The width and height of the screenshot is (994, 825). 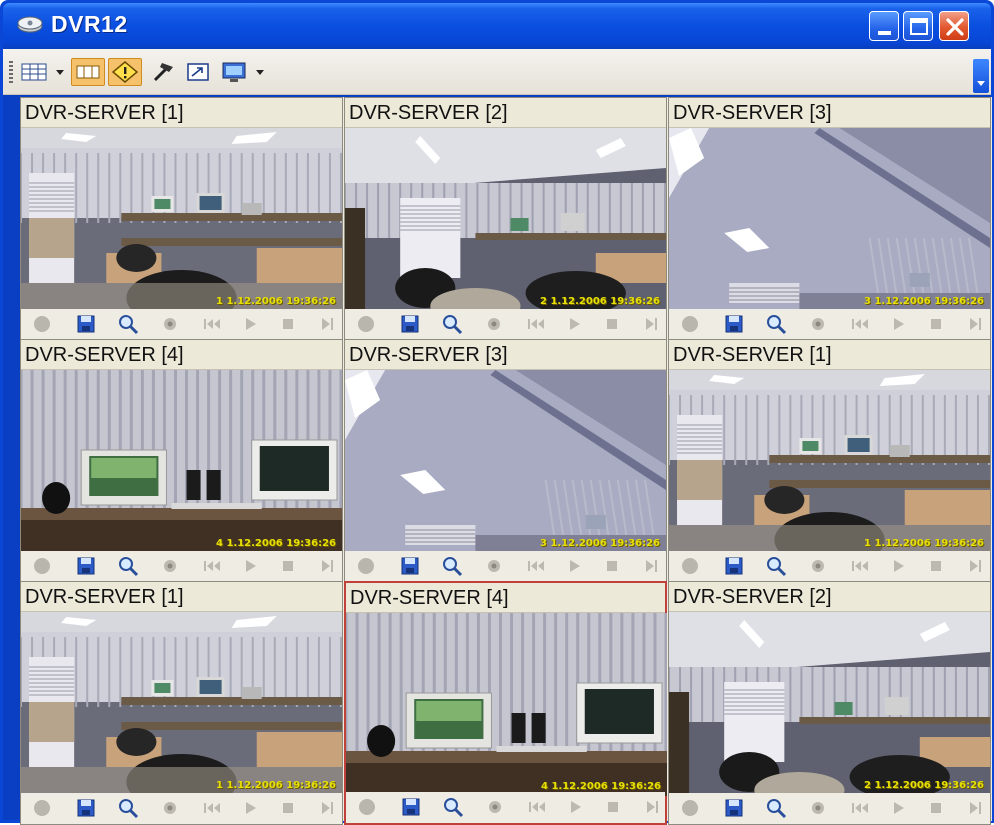 What do you see at coordinates (234, 72) in the screenshot?
I see `monitor-icon` at bounding box center [234, 72].